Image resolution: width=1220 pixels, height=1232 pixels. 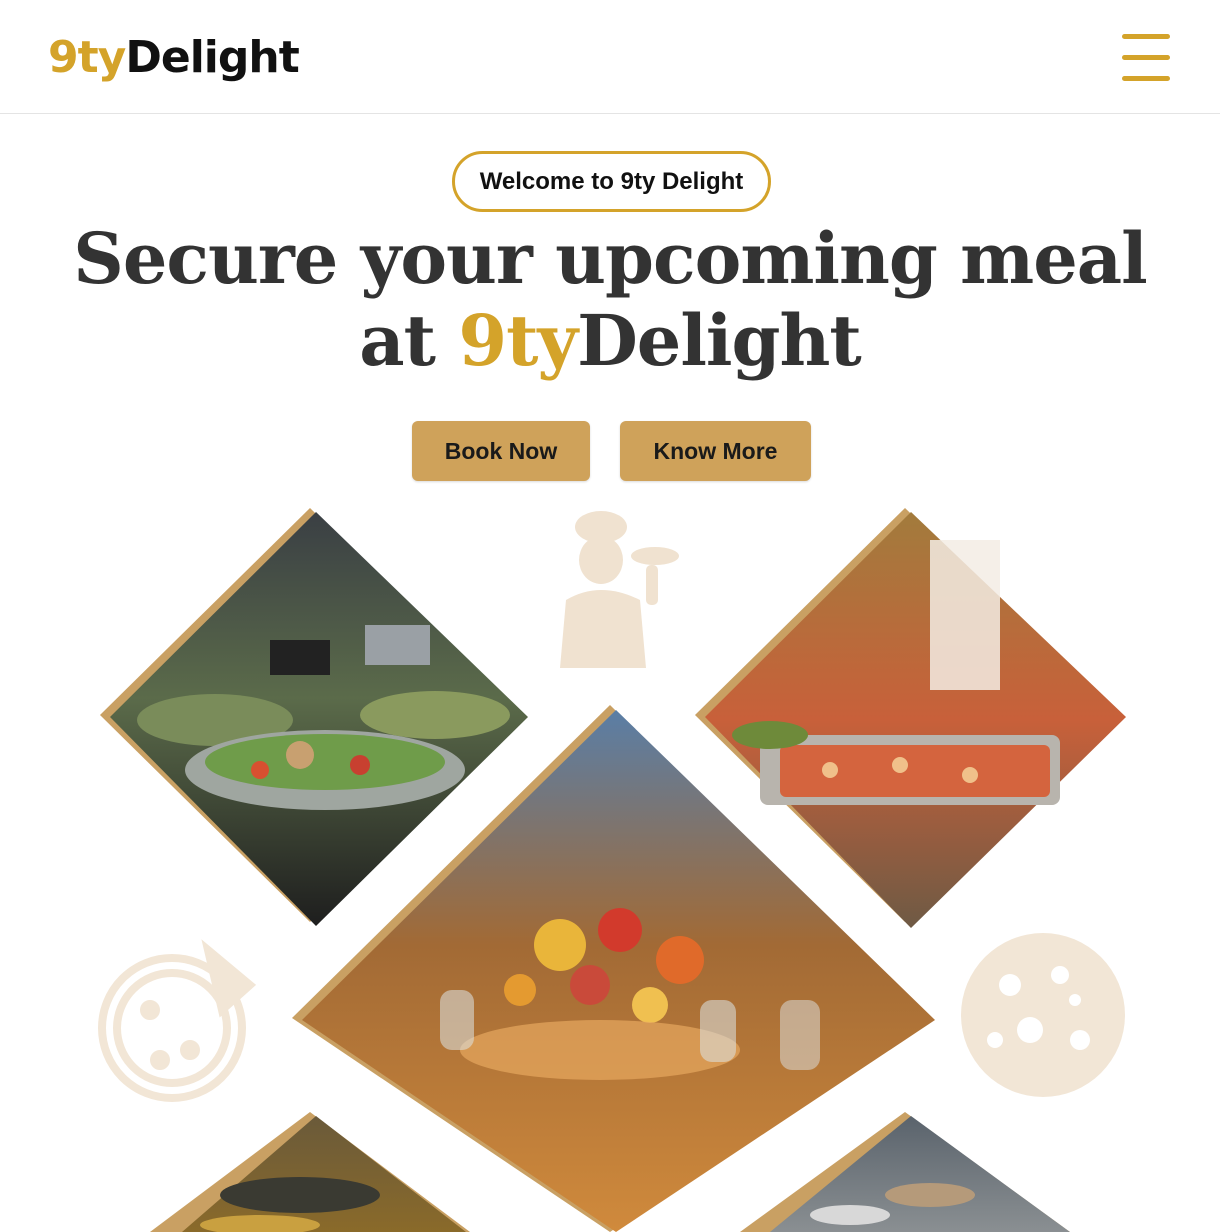 I want to click on logo-accent: 9ty, so click(x=87, y=57).